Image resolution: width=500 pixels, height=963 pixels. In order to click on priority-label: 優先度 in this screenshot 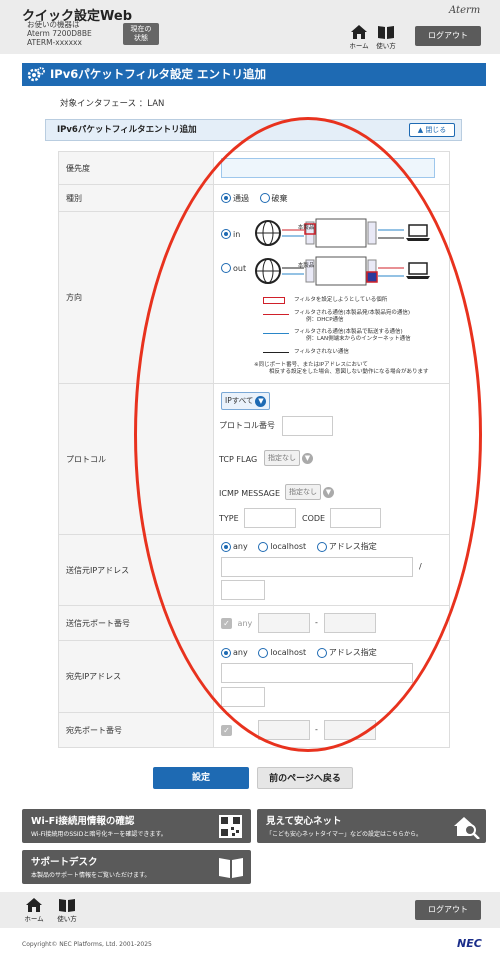, I will do `click(136, 168)`.